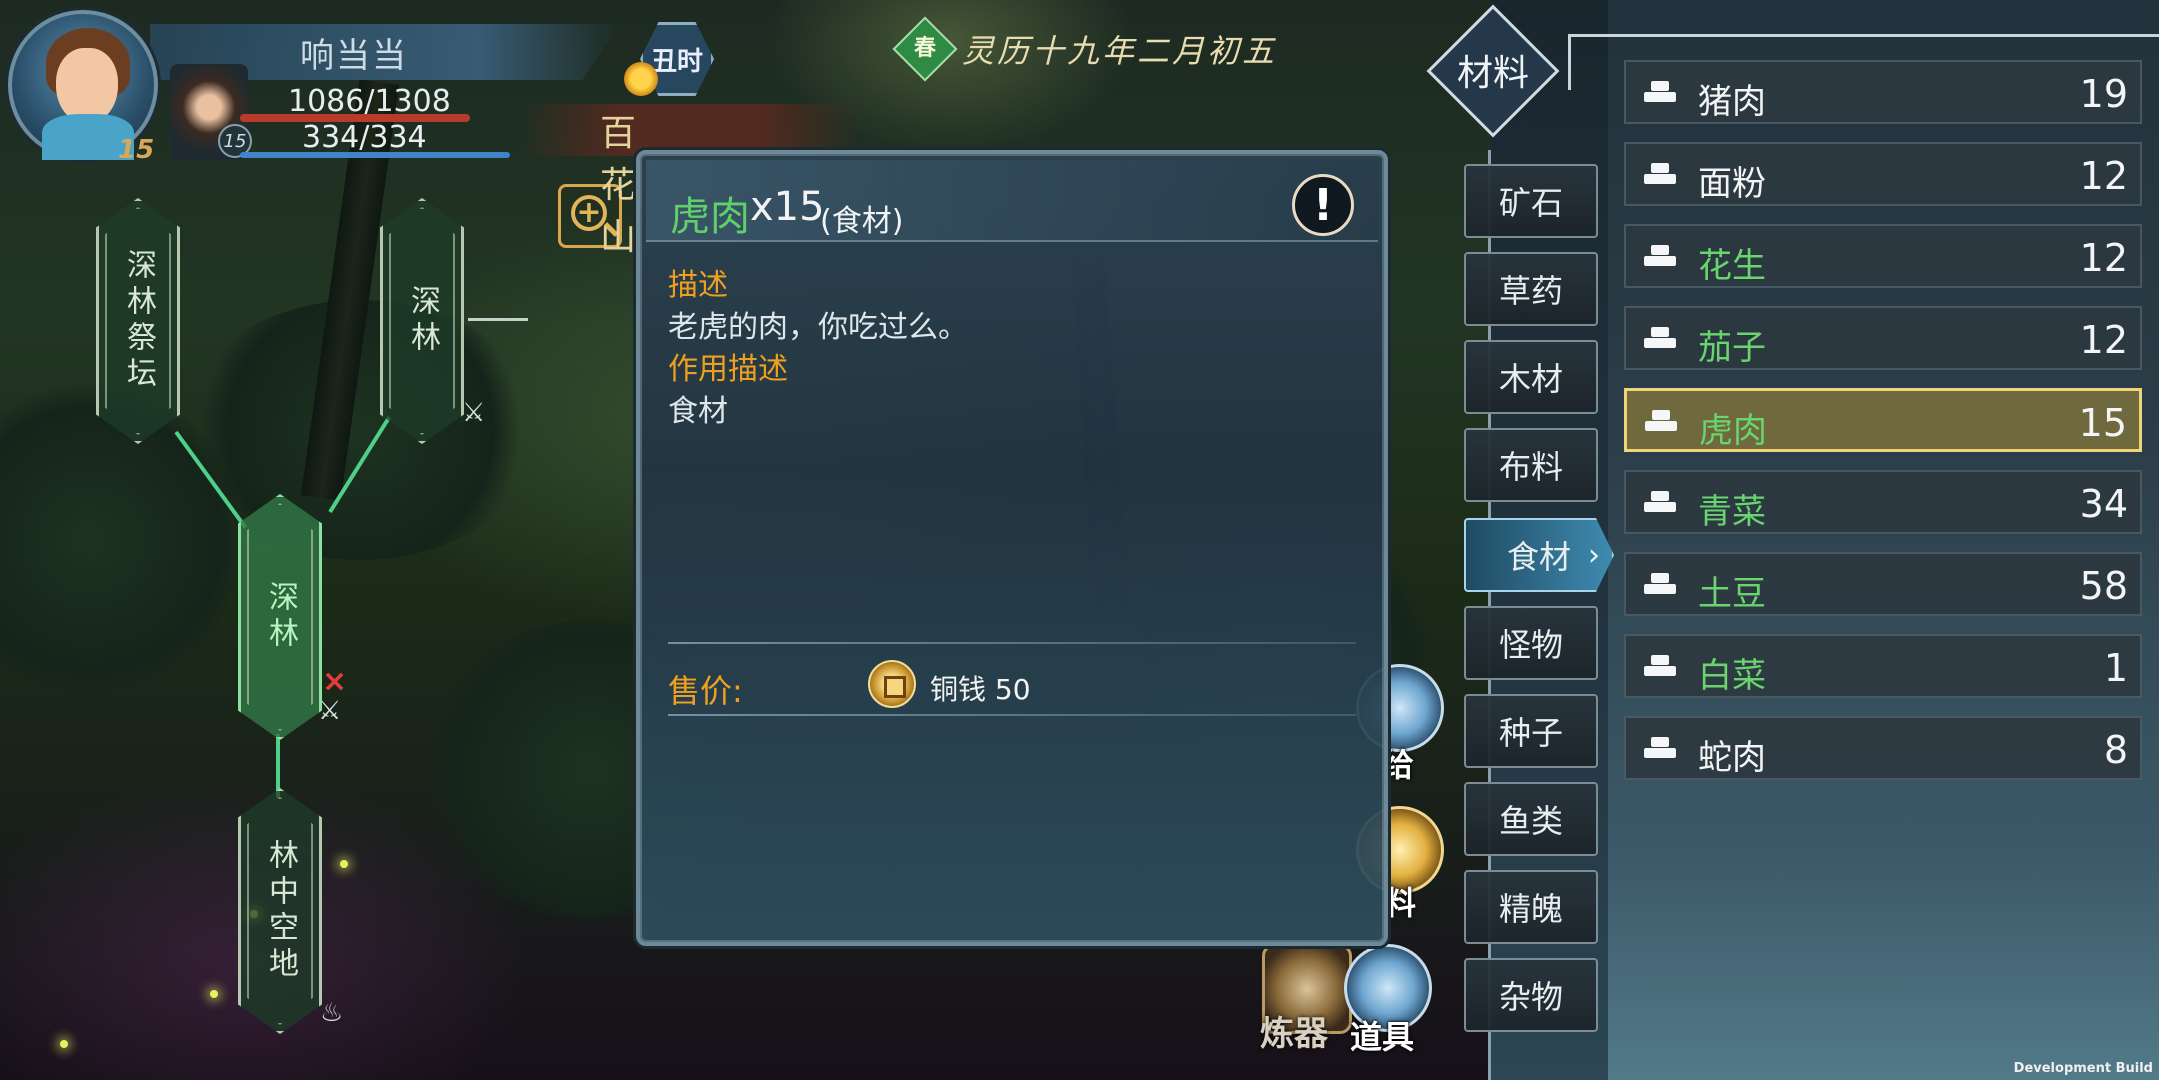 Image resolution: width=2159 pixels, height=1080 pixels. Describe the element at coordinates (332, 1013) in the screenshot. I see `cooking-pot-icon: ♨` at that location.